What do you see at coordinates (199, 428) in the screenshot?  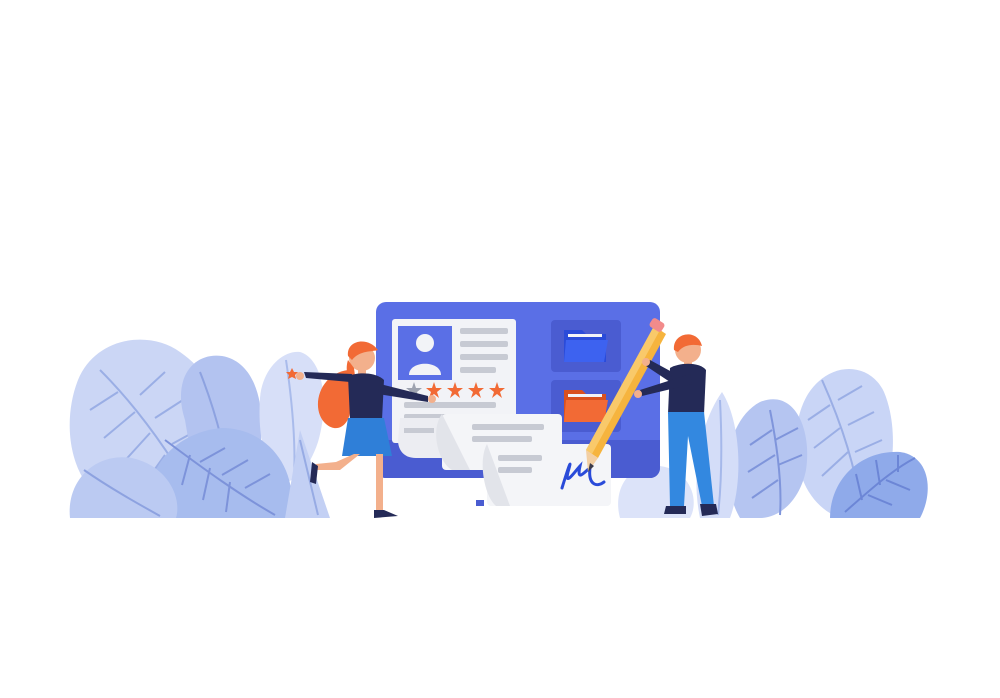 I see `left-foliage` at bounding box center [199, 428].